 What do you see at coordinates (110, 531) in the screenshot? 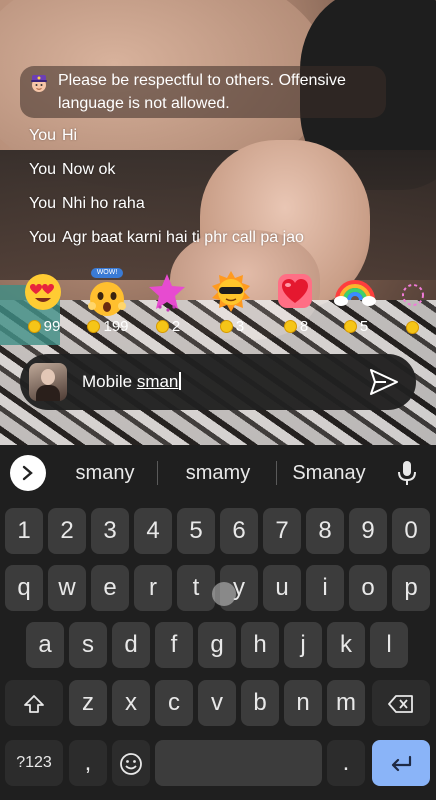
I see `key-3: 3` at bounding box center [110, 531].